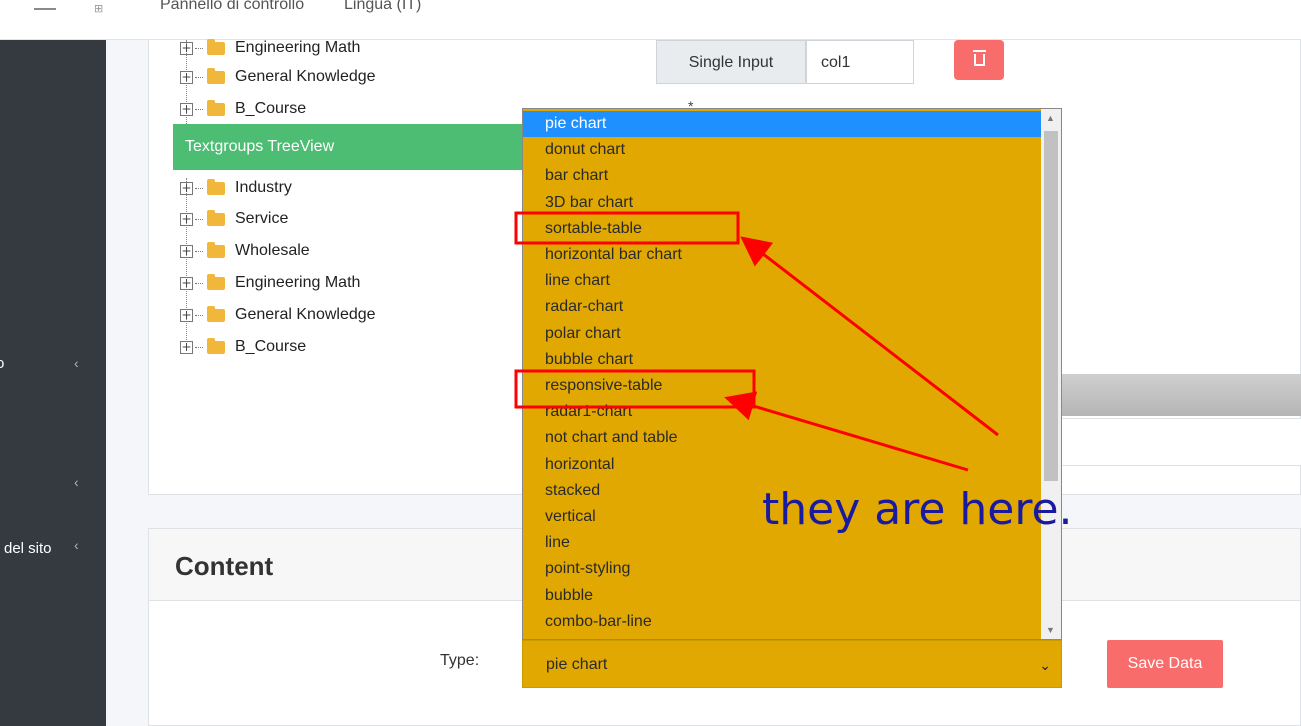 The height and width of the screenshot is (726, 1301). I want to click on grid-icon: ⊞, so click(98, 8).